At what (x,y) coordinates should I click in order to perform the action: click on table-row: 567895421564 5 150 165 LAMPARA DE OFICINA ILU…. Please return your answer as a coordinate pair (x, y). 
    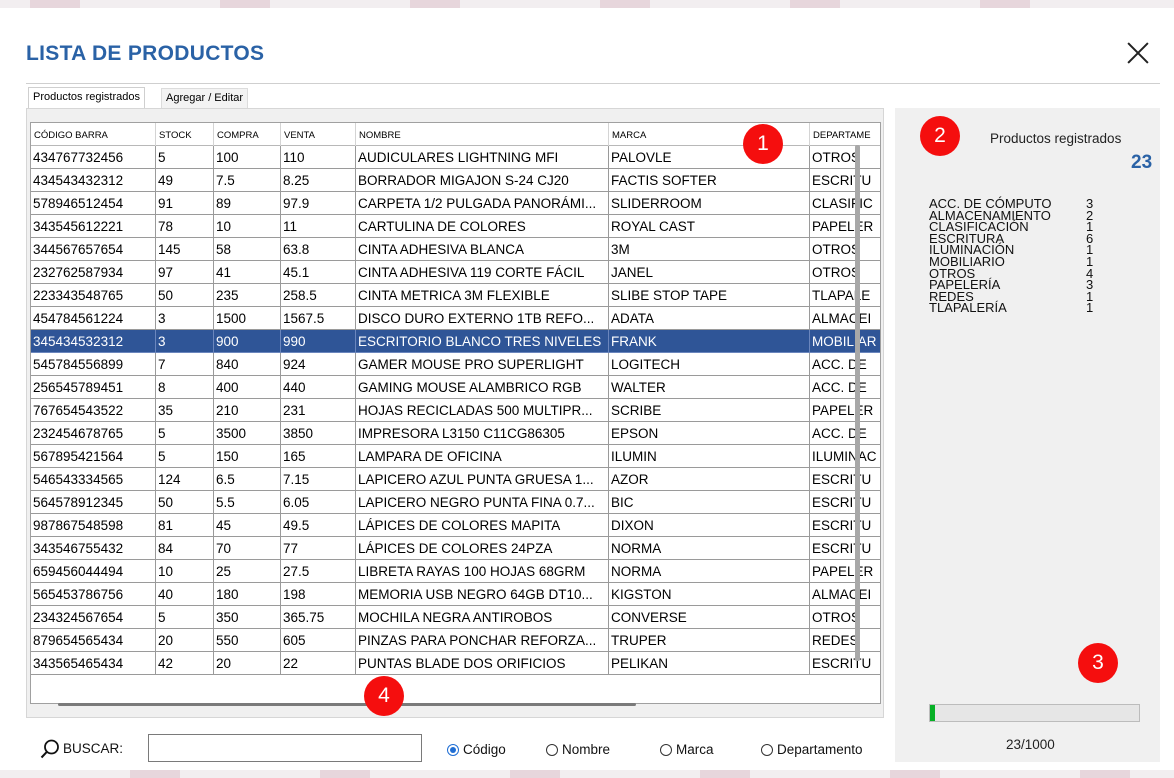
    Looking at the image, I should click on (455, 456).